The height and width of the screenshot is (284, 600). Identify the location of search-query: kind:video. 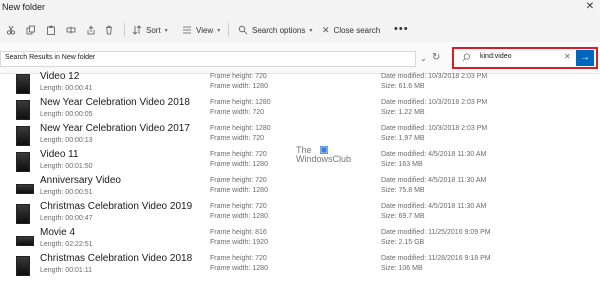
(496, 56).